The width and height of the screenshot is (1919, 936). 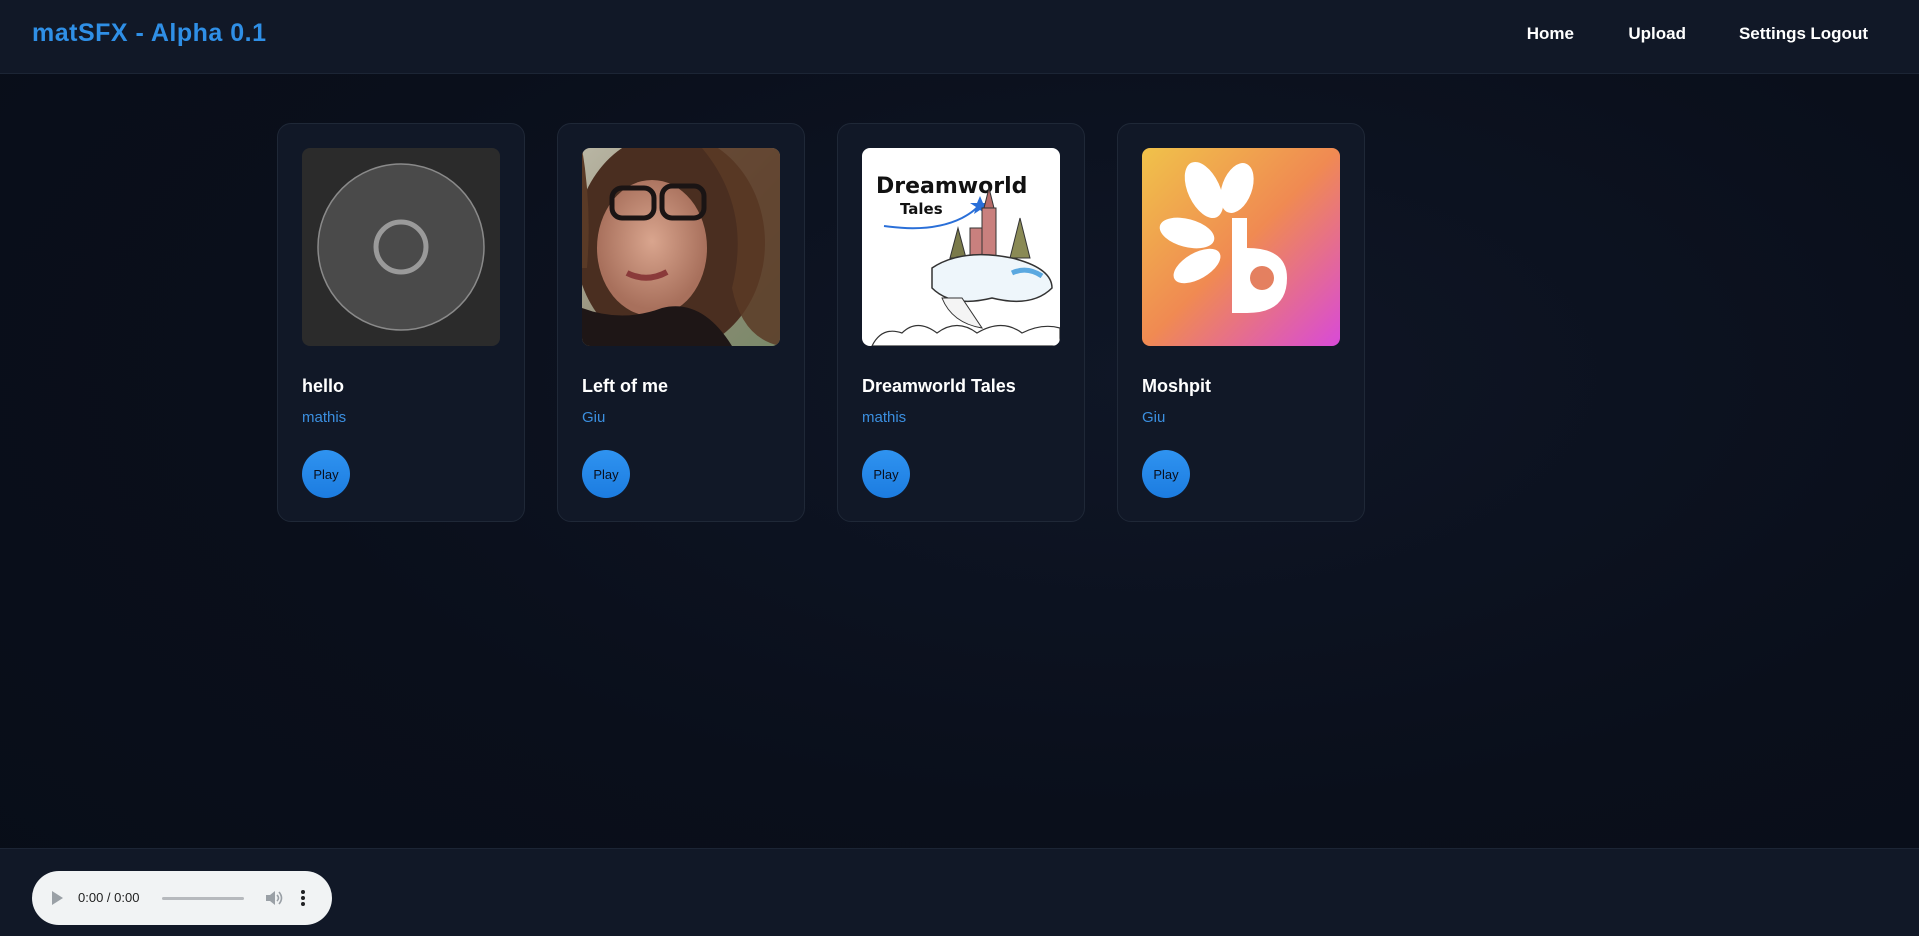 What do you see at coordinates (203, 898) in the screenshot?
I see `seek-slider` at bounding box center [203, 898].